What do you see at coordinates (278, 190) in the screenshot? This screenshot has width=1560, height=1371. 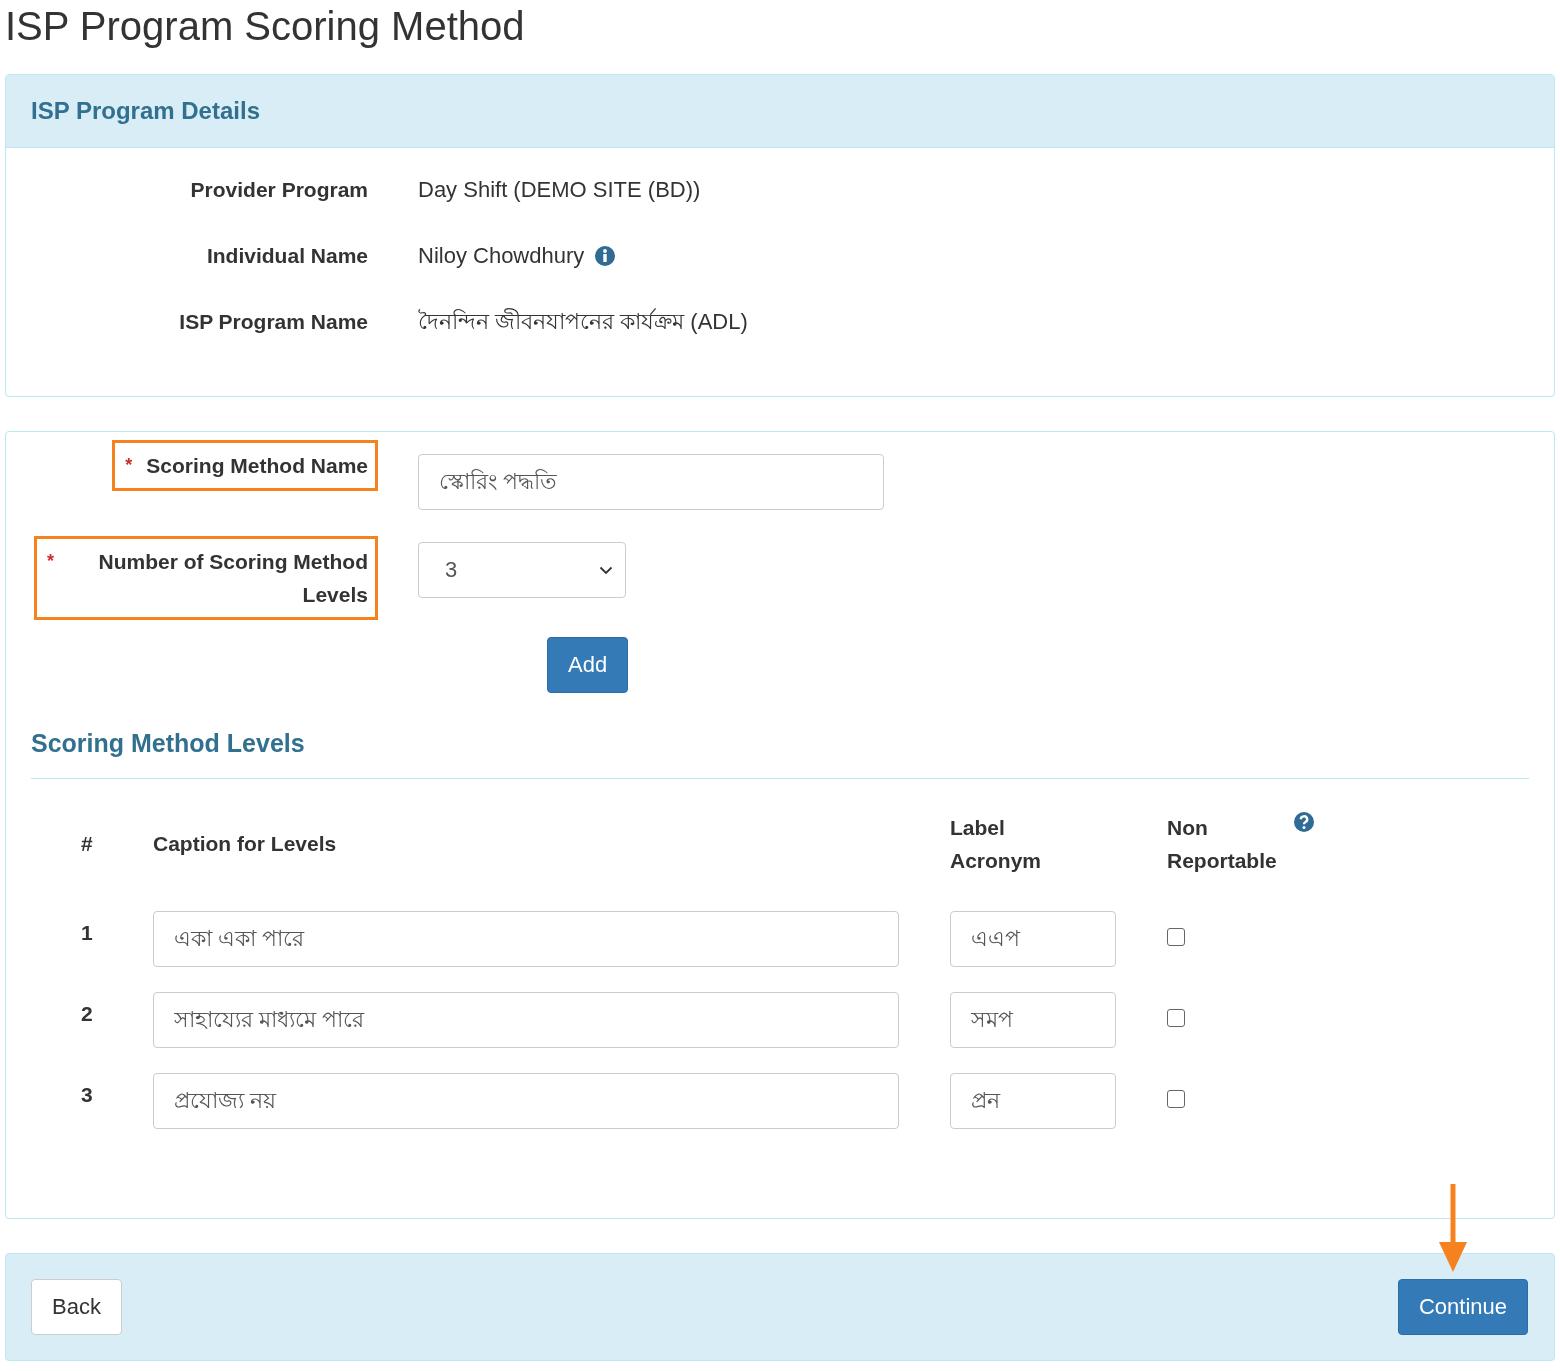 I see `field-label: Provider Program` at bounding box center [278, 190].